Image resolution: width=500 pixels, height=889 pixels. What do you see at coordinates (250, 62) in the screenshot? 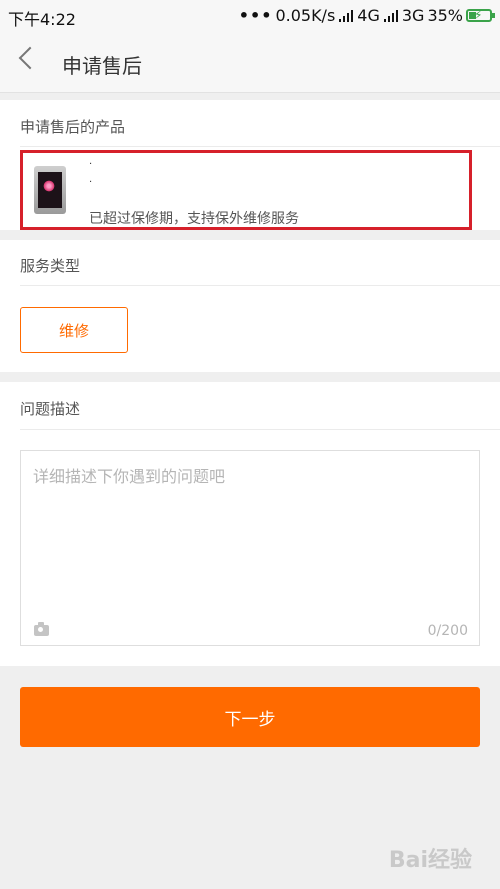
I see `nav-bar: 申请售后` at bounding box center [250, 62].